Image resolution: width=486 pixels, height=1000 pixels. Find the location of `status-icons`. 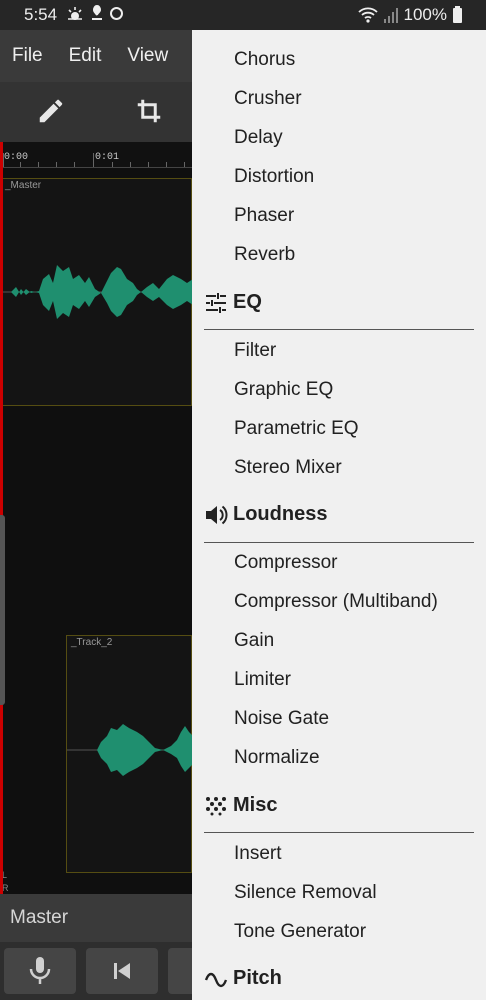

status-icons is located at coordinates (94, 13).